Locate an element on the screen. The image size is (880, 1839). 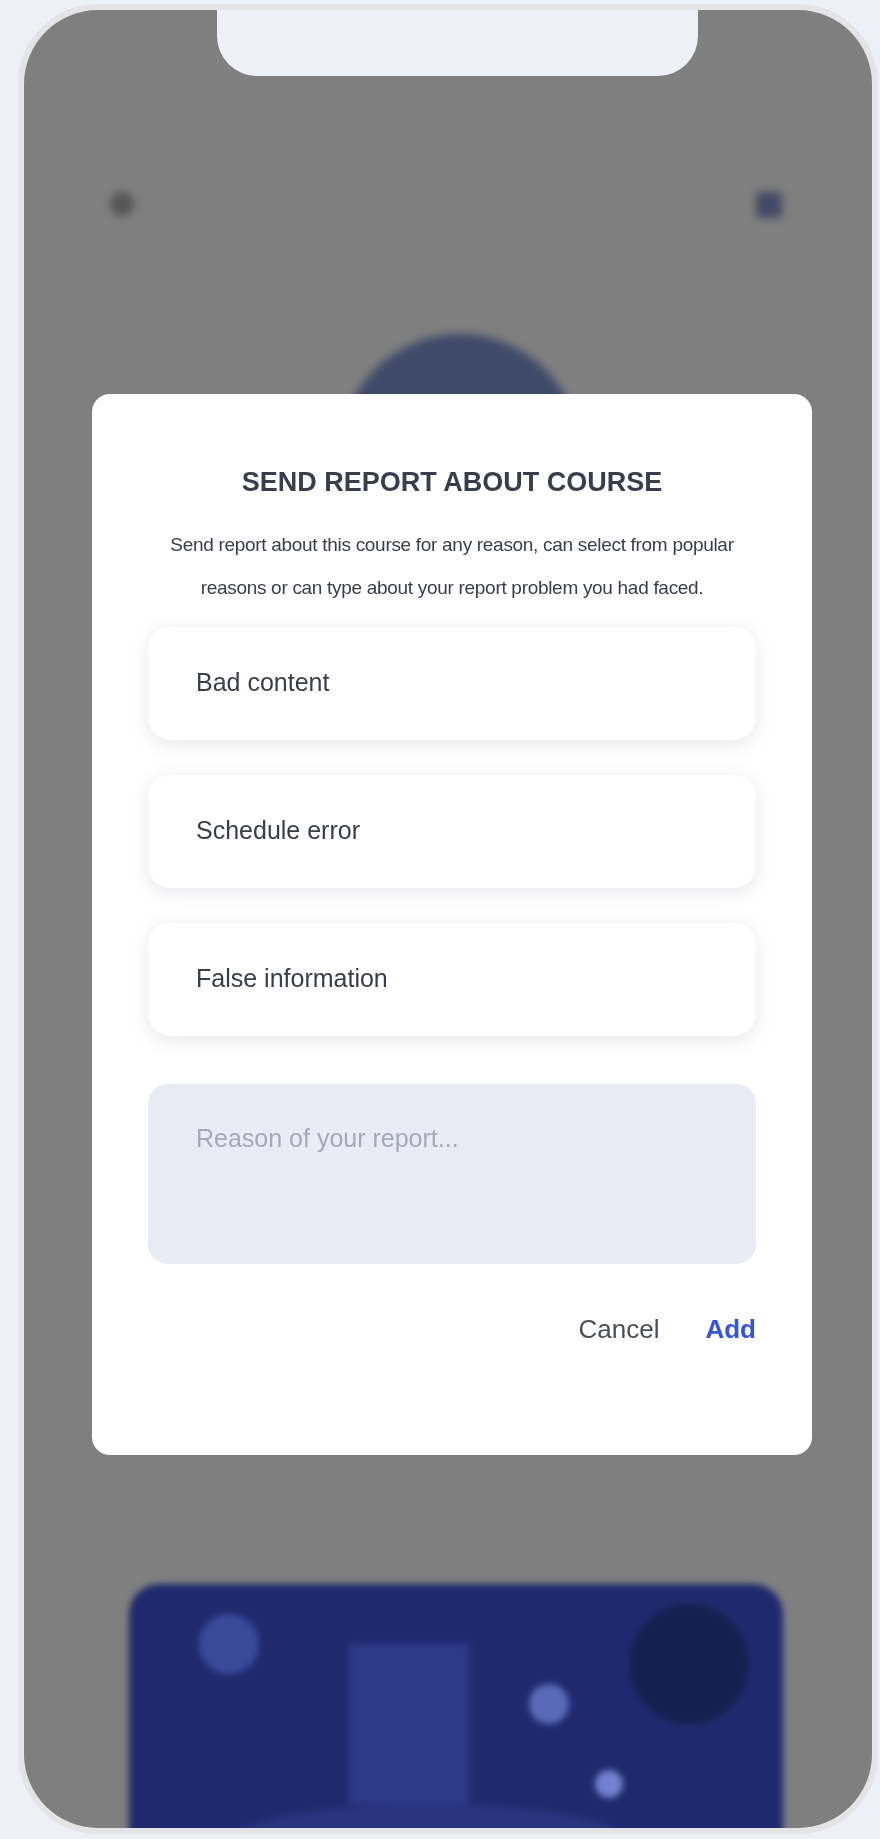
dialog-title: SEND REPORT ABOUT COURSE is located at coordinates (452, 482).